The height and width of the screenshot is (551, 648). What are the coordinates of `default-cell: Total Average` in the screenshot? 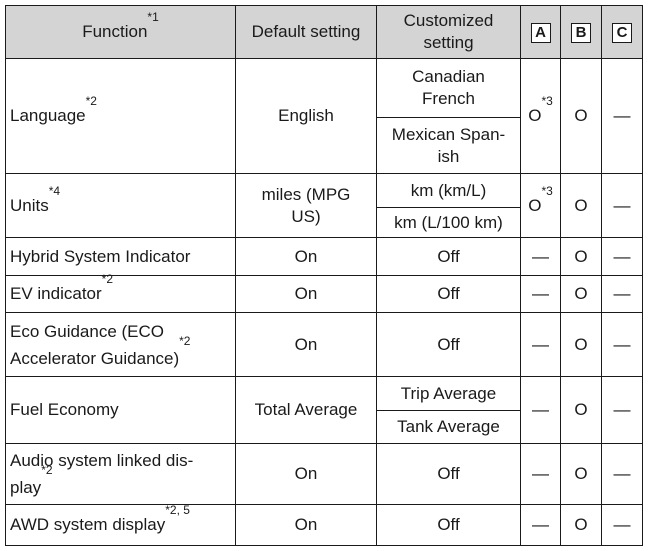 It's located at (306, 410).